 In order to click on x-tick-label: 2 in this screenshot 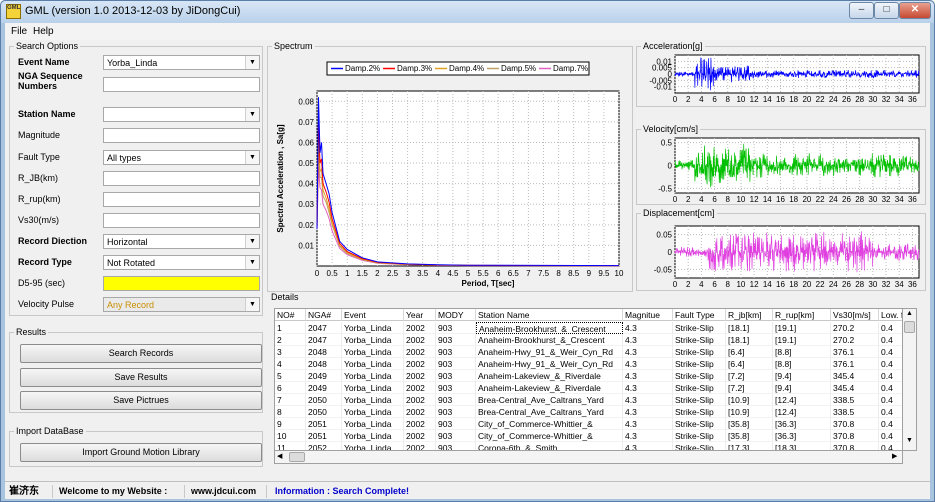, I will do `click(377, 273)`.